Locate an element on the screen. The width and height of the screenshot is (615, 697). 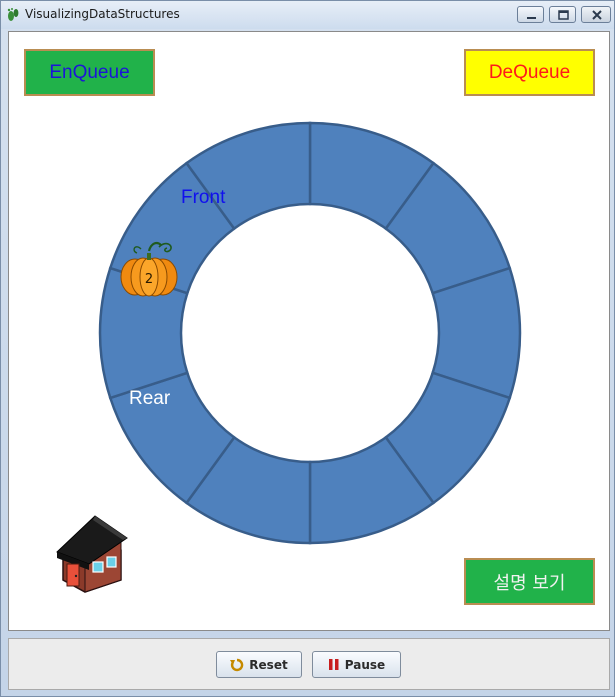
reset-button: Reset is located at coordinates (259, 664).